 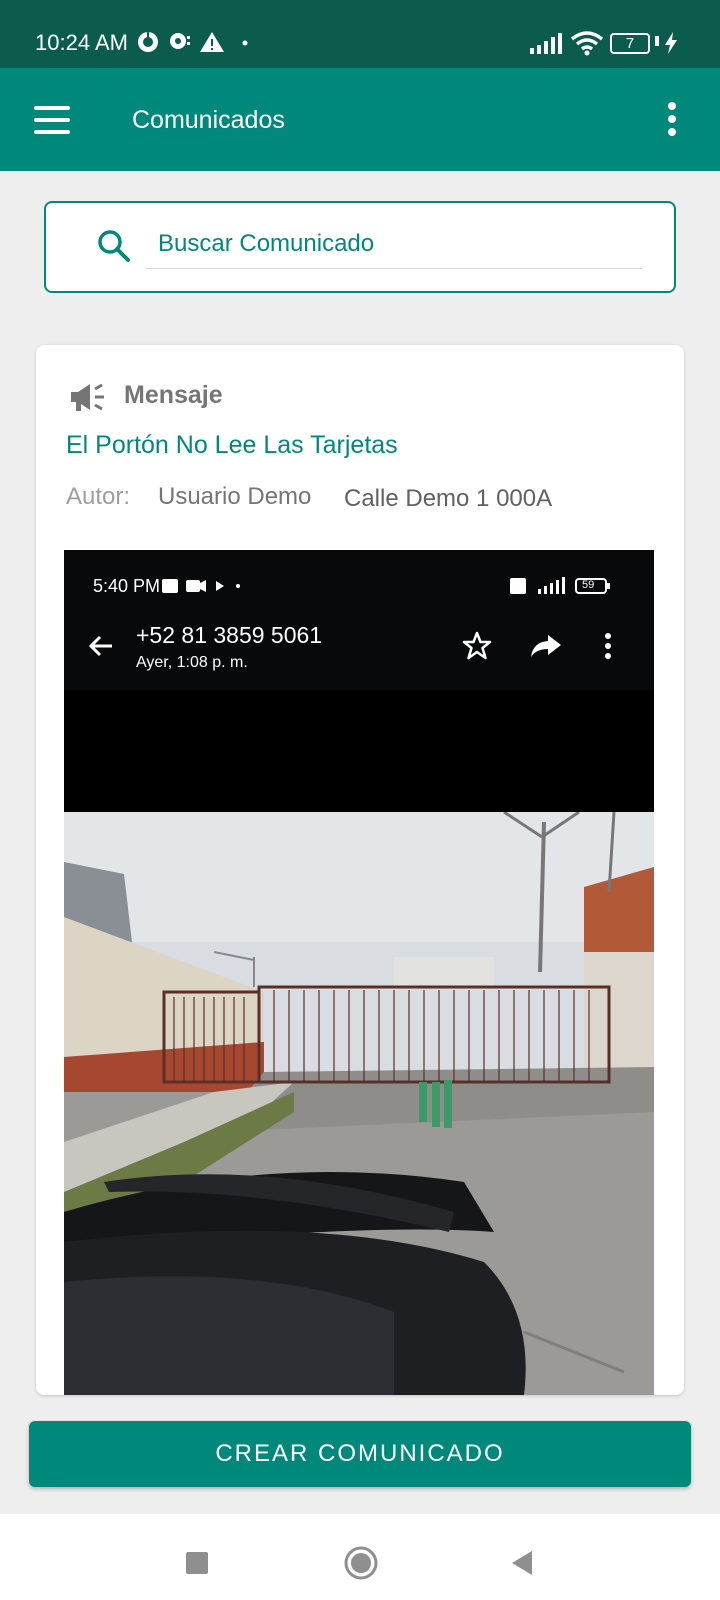 I want to click on system-nav-bar, so click(x=360, y=1557).